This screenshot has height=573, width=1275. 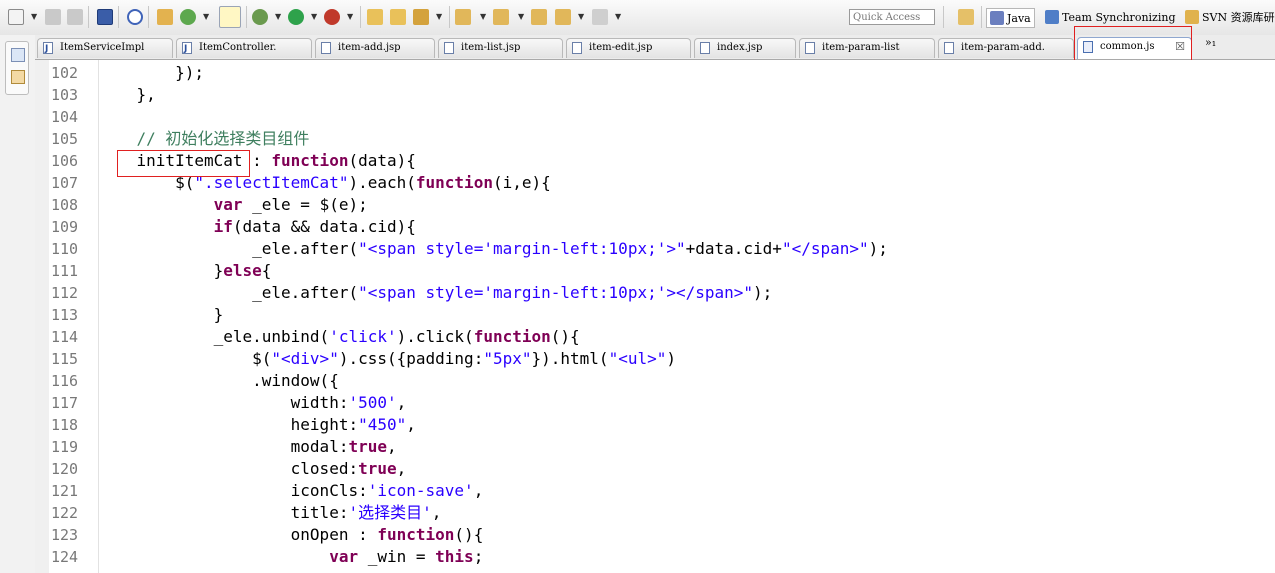 What do you see at coordinates (257, 424) in the screenshot?
I see `code-line: height:"450",` at bounding box center [257, 424].